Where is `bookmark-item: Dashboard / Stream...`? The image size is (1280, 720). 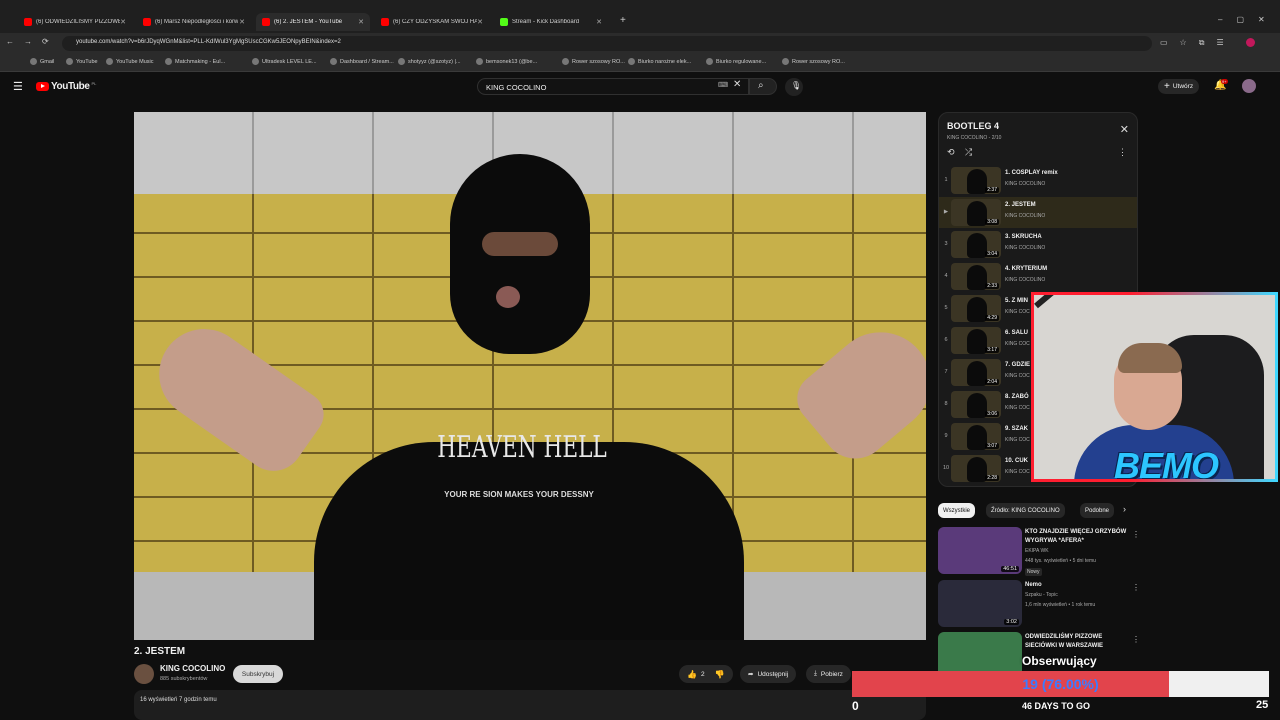
bookmark-item: Dashboard / Stream... is located at coordinates (362, 61).